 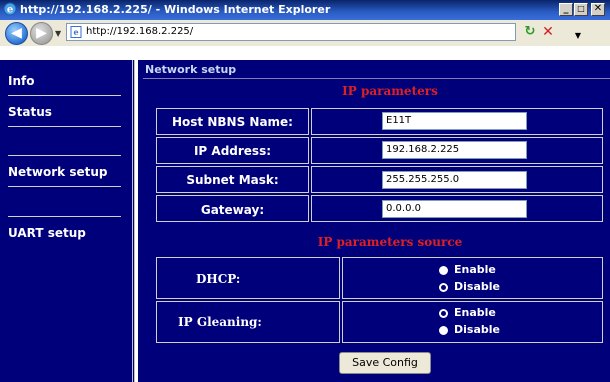 I want to click on stop-icon: ✕, so click(x=548, y=32).